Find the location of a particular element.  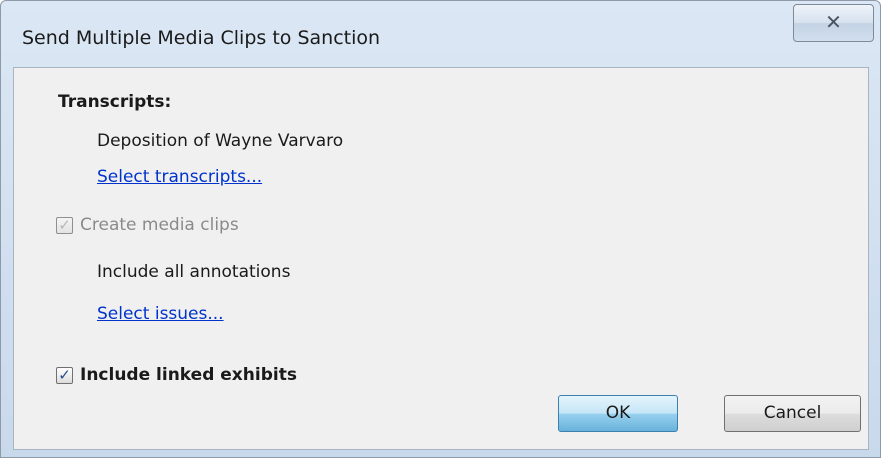

include-linked-exhibits-checkbox: ✓ is located at coordinates (64, 374).